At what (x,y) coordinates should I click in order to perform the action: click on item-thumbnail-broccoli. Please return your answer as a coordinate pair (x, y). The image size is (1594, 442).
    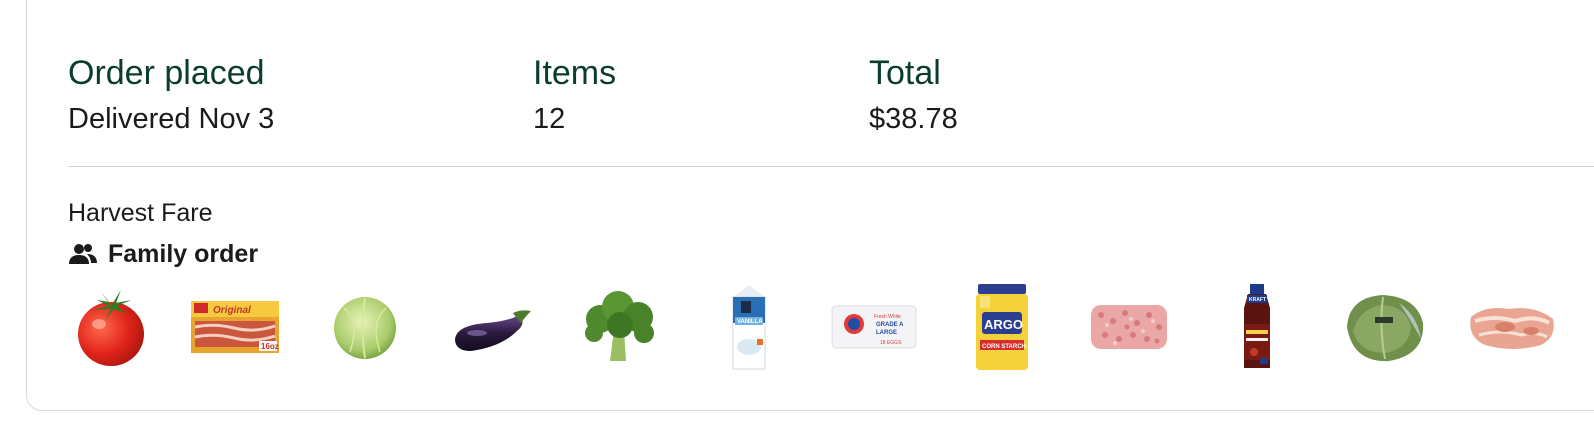
    Looking at the image, I should click on (620, 327).